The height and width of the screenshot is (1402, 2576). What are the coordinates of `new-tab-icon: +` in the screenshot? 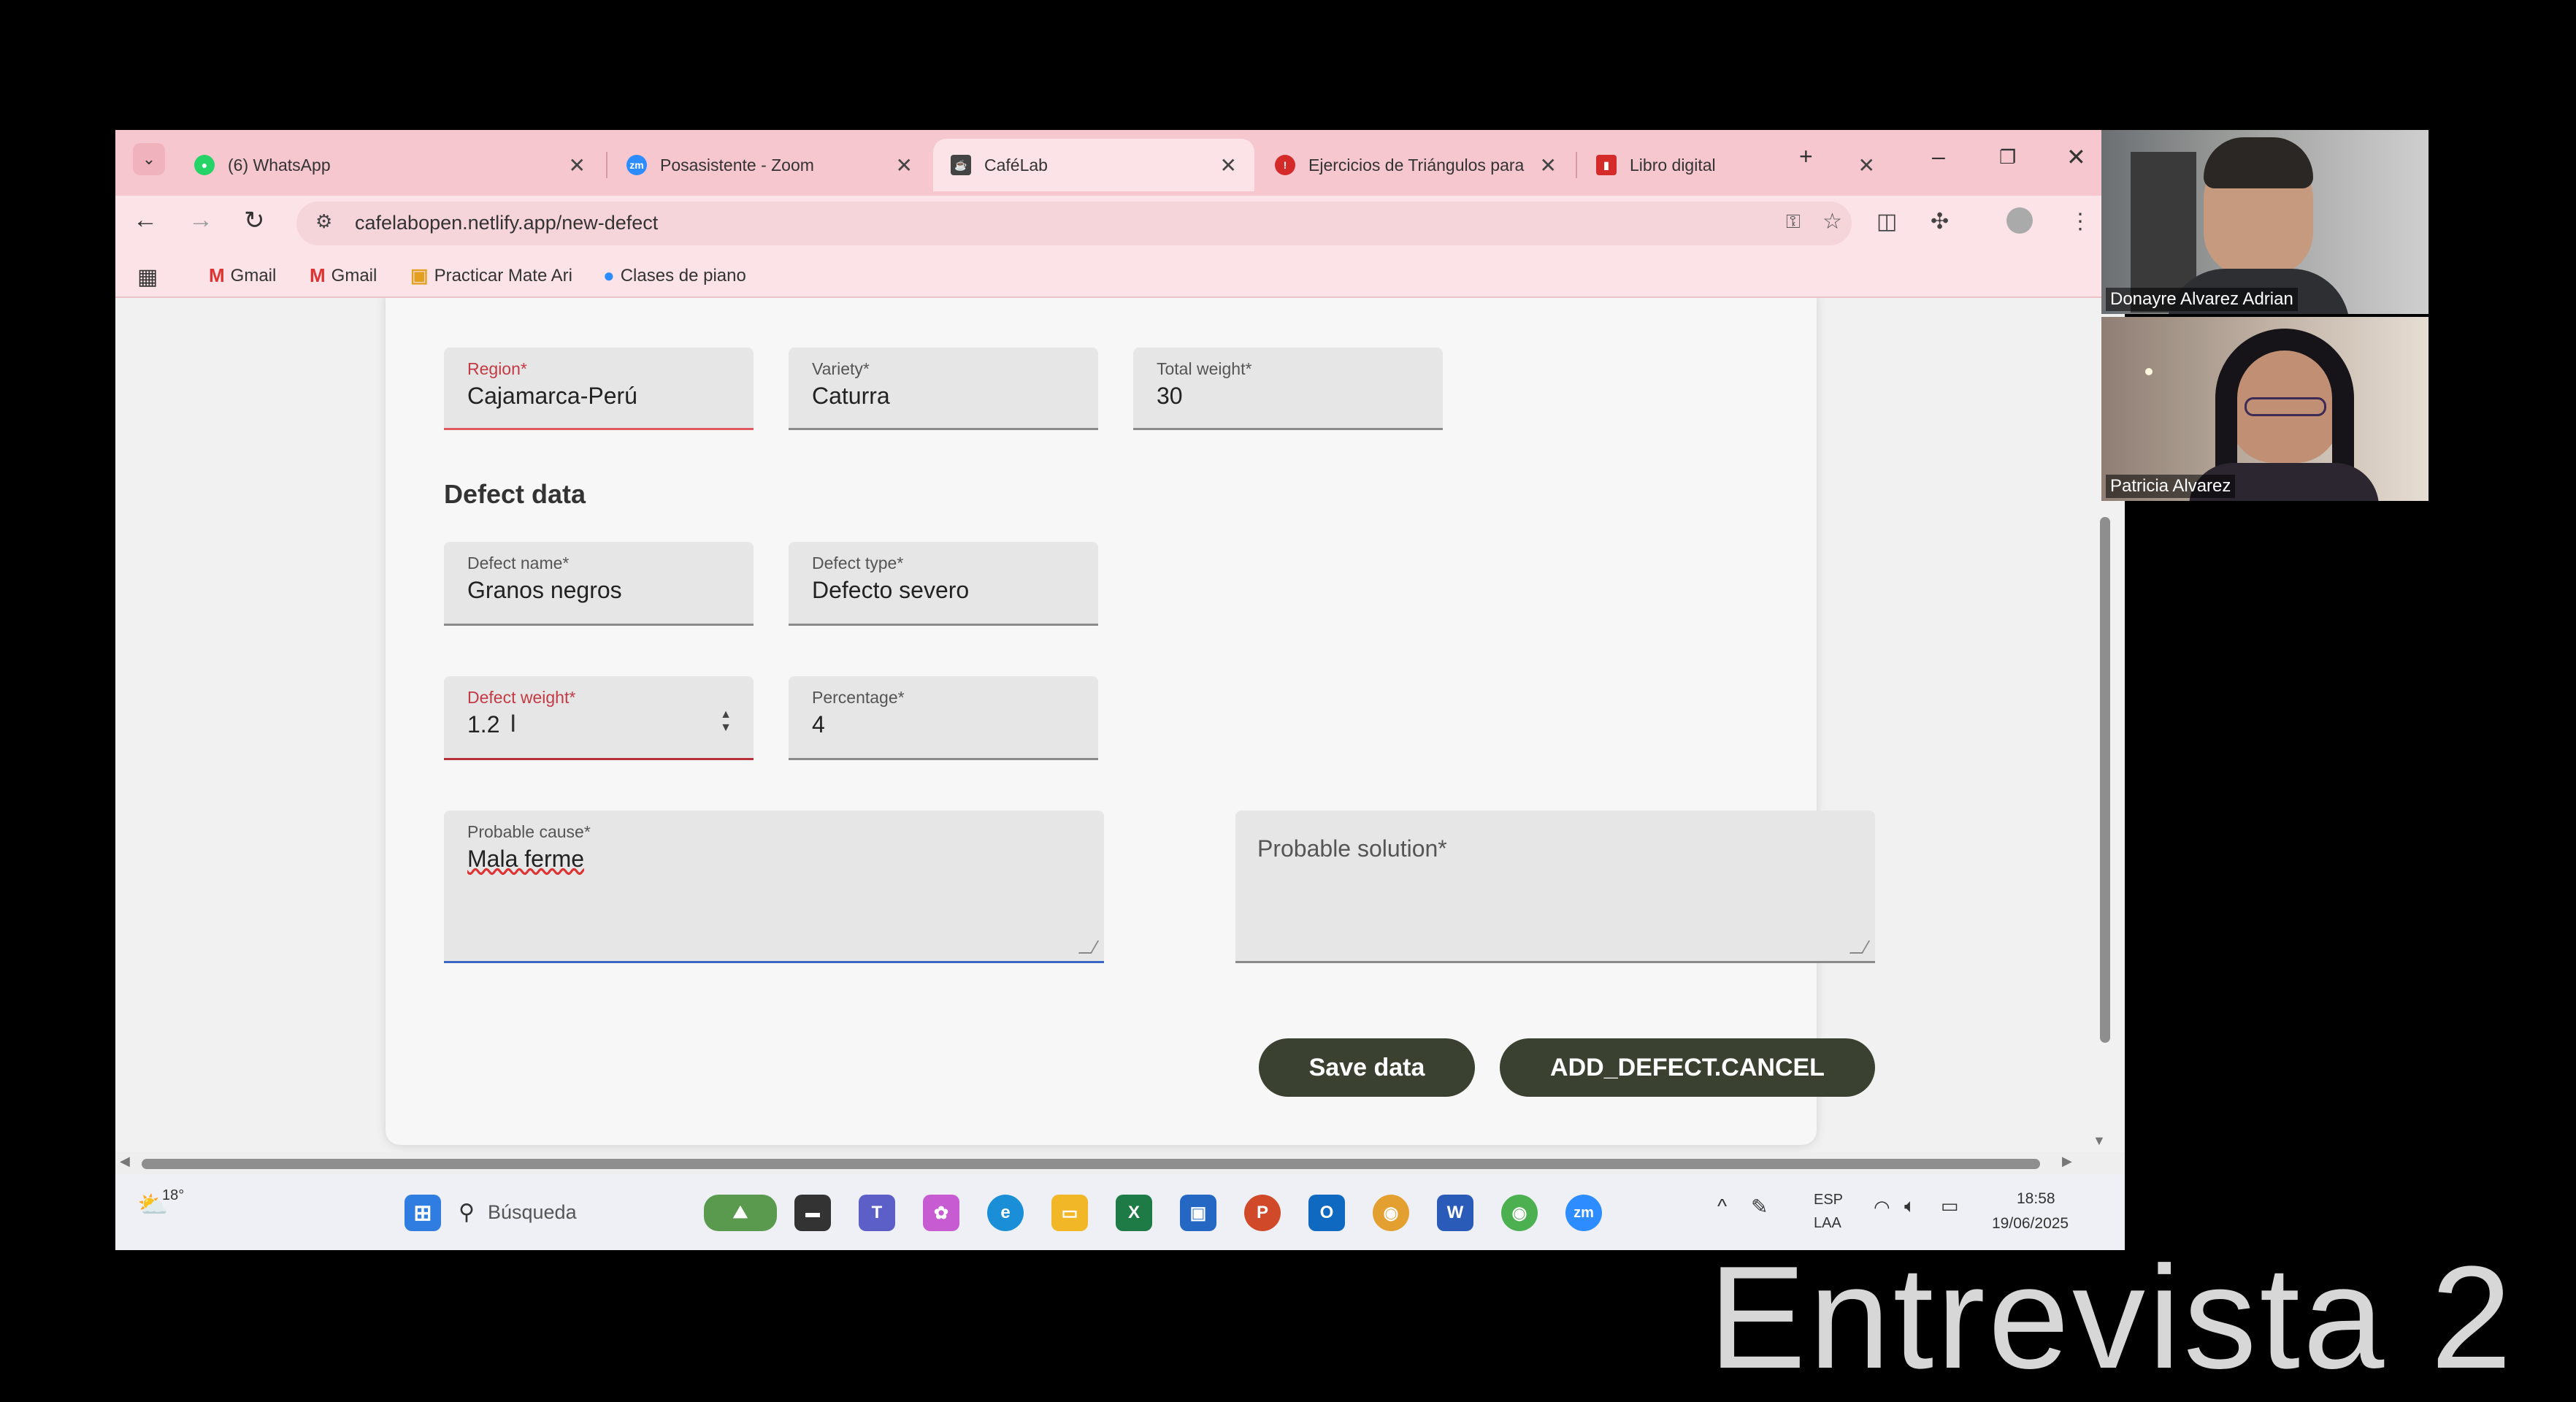 It's located at (1806, 156).